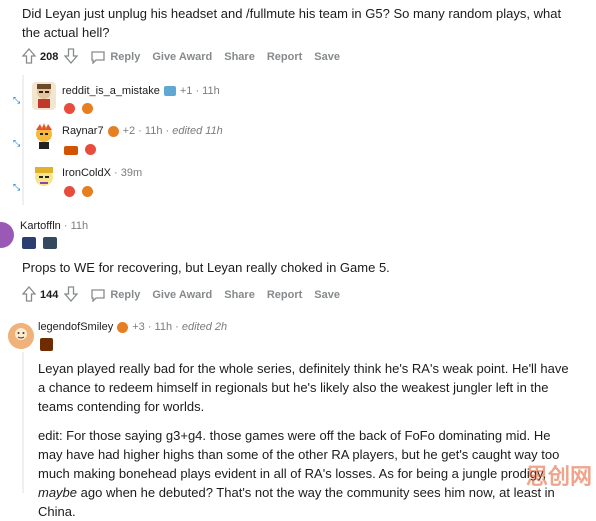 The height and width of the screenshot is (521, 596). I want to click on comment-actions: 144 Reply Give Award Share Report Save, so click(186, 295).